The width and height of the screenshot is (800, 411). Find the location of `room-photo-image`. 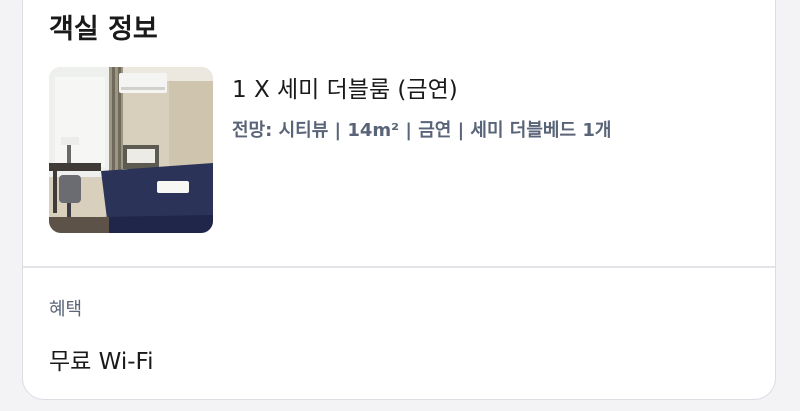

room-photo-image is located at coordinates (131, 150).